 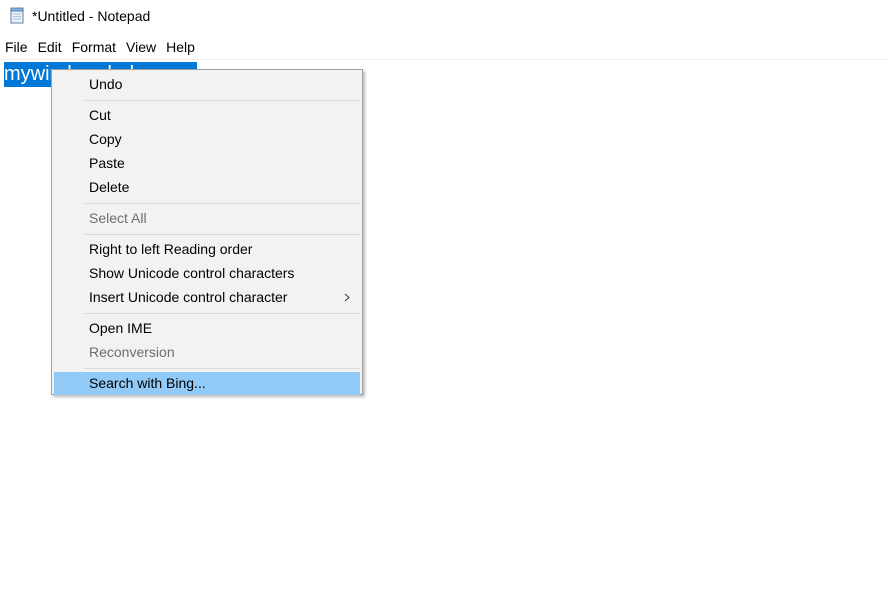 What do you see at coordinates (141, 47) in the screenshot?
I see `menu-view: View` at bounding box center [141, 47].